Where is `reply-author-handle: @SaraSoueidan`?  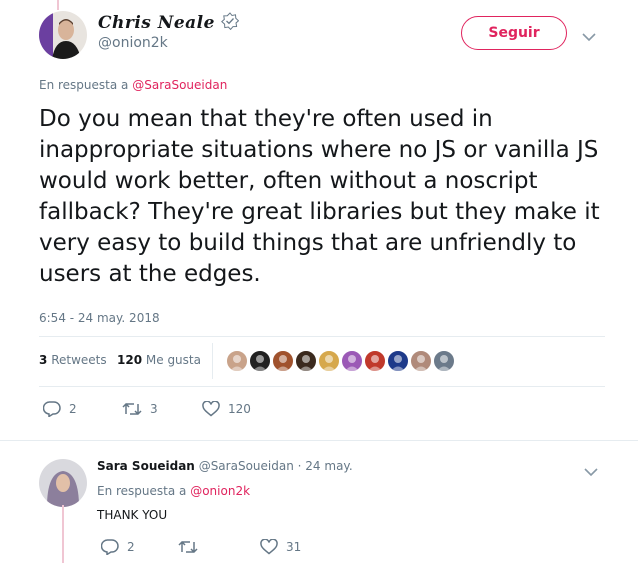
reply-author-handle: @SaraSoueidan is located at coordinates (246, 466).